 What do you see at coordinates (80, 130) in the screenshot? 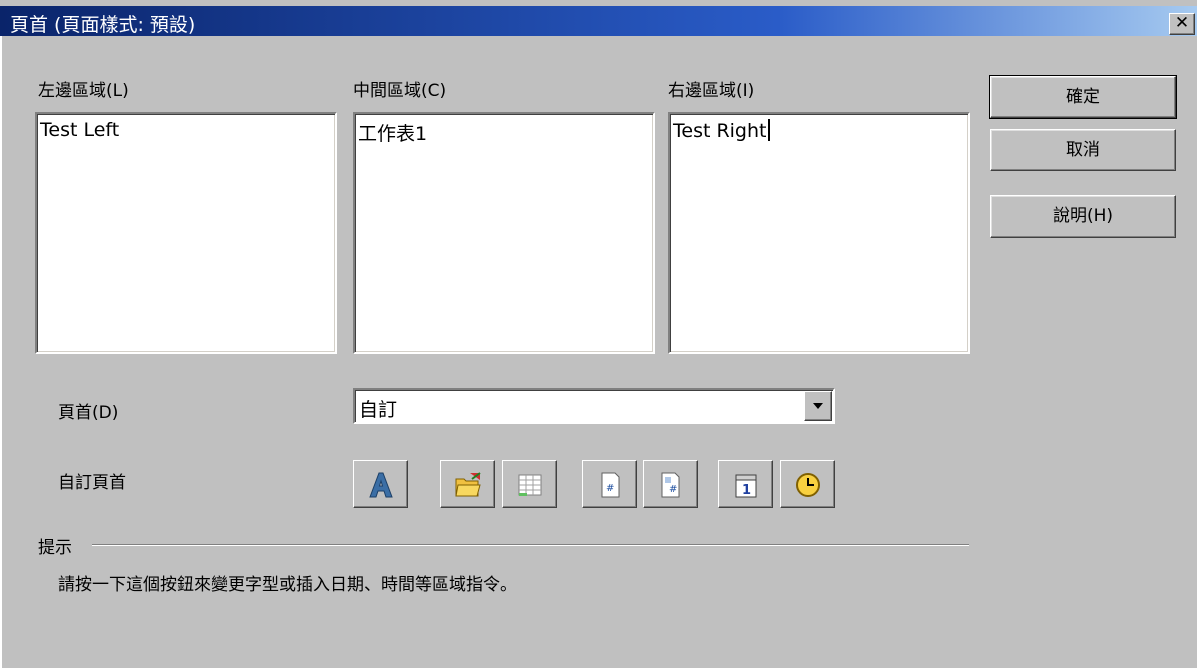
I see `left-area-text: Test Left` at bounding box center [80, 130].